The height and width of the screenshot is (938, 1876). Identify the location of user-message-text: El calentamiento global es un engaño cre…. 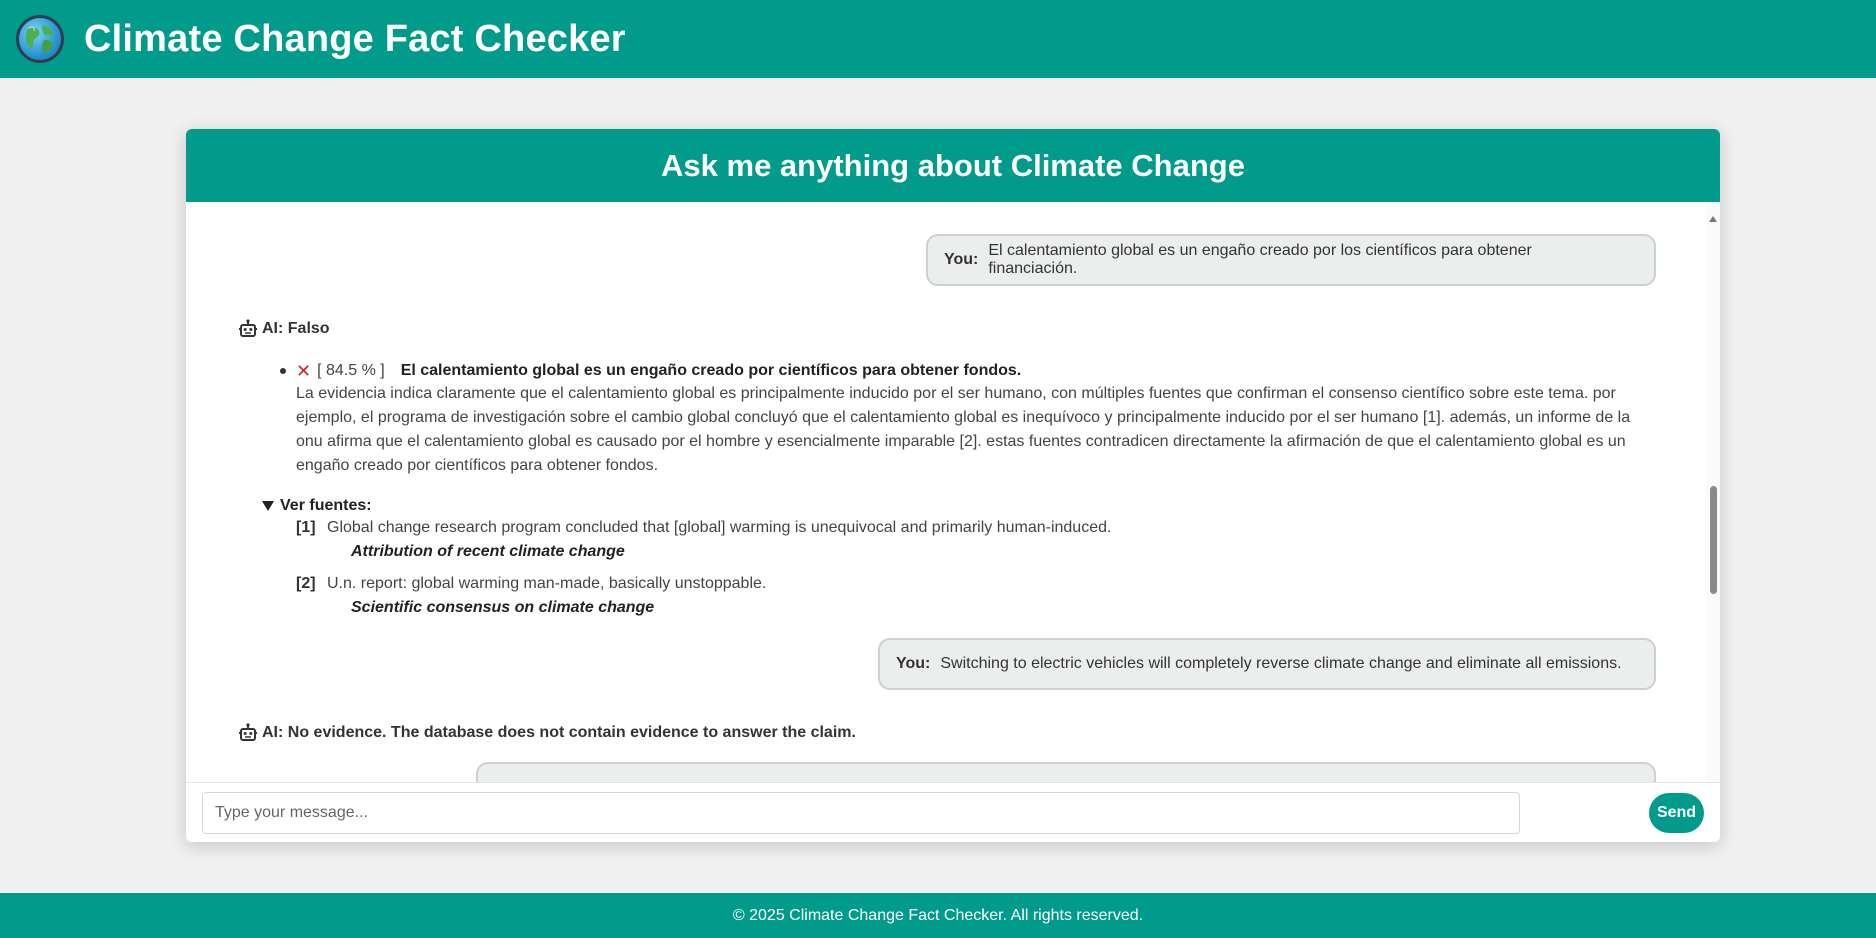
(1260, 259).